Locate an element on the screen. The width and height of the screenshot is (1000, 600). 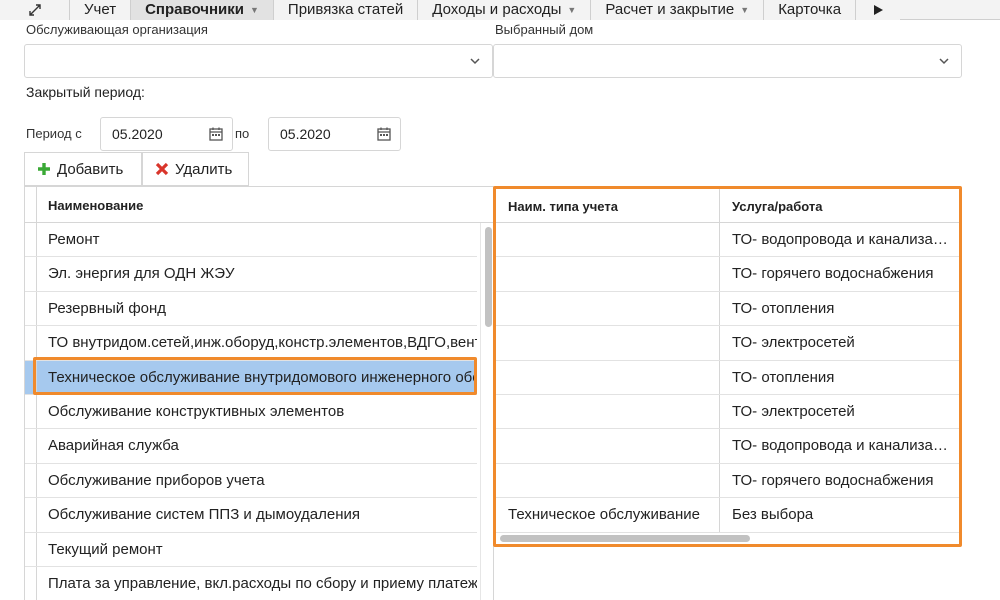
horizontal-scrollbar is located at coordinates (727, 538).